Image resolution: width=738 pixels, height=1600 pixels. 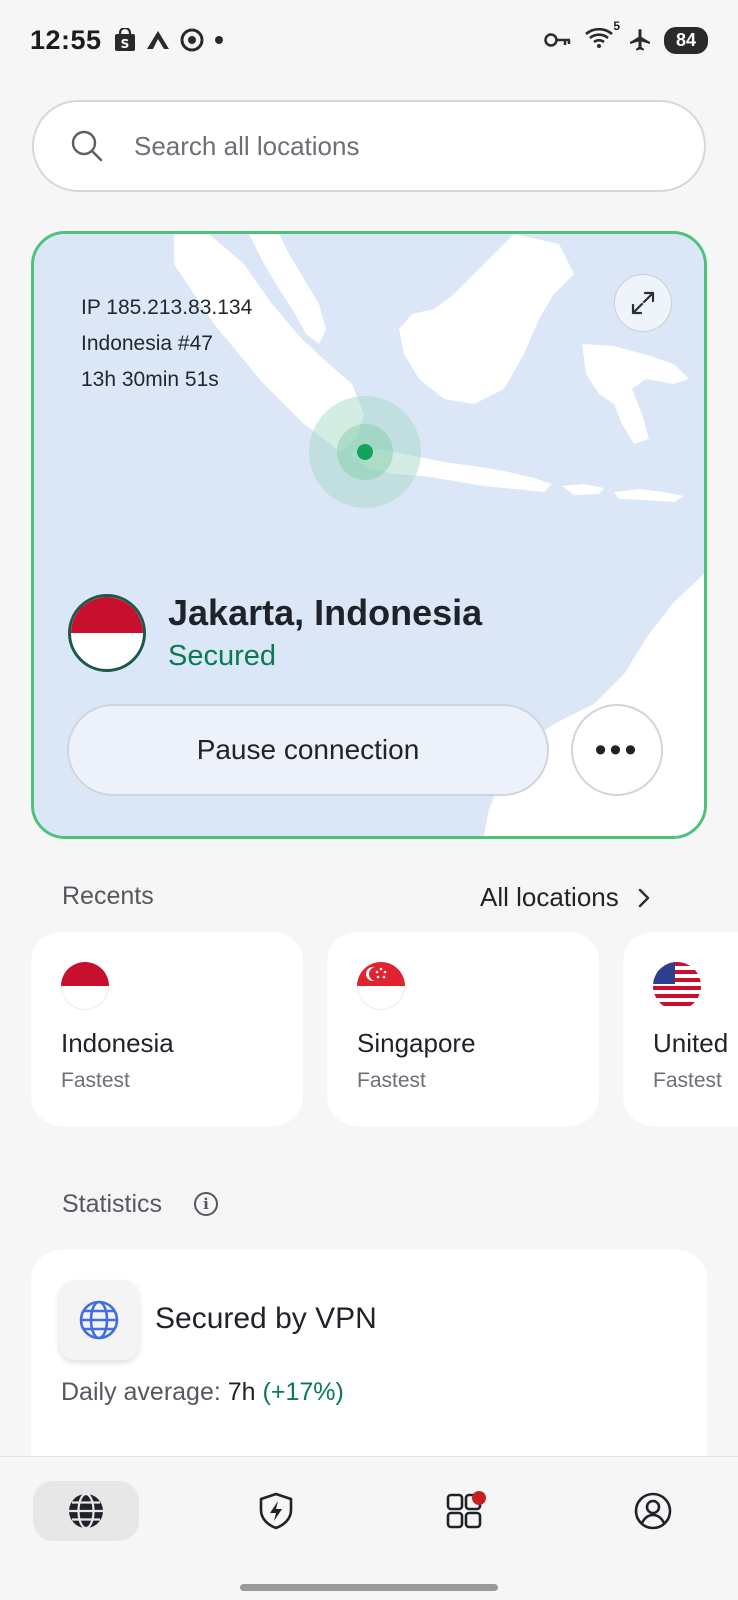 What do you see at coordinates (369, 40) in the screenshot?
I see `status-bar: 12:55 S 5 84` at bounding box center [369, 40].